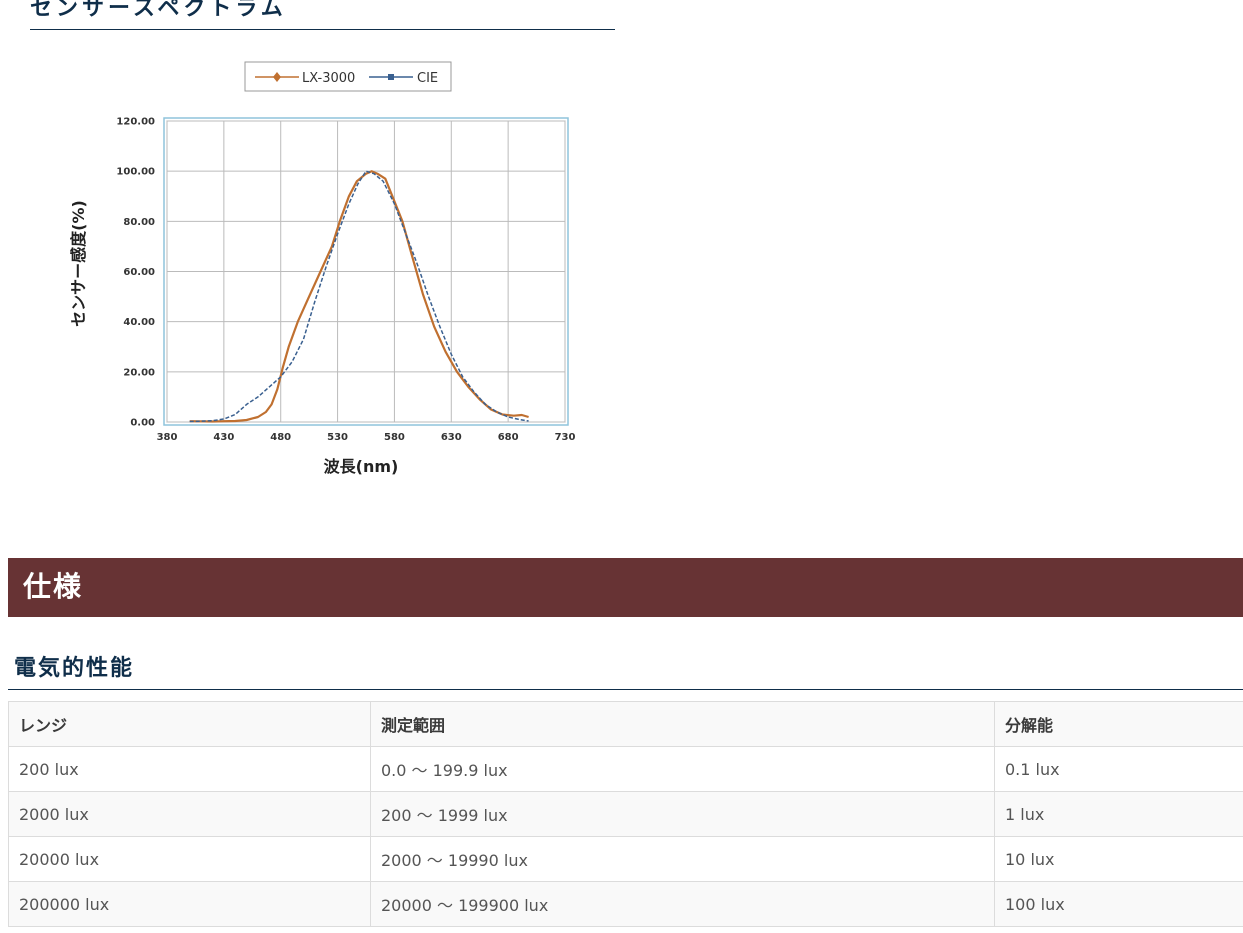 The width and height of the screenshot is (1243, 933). I want to click on x-axis-label: 波長(nm), so click(361, 466).